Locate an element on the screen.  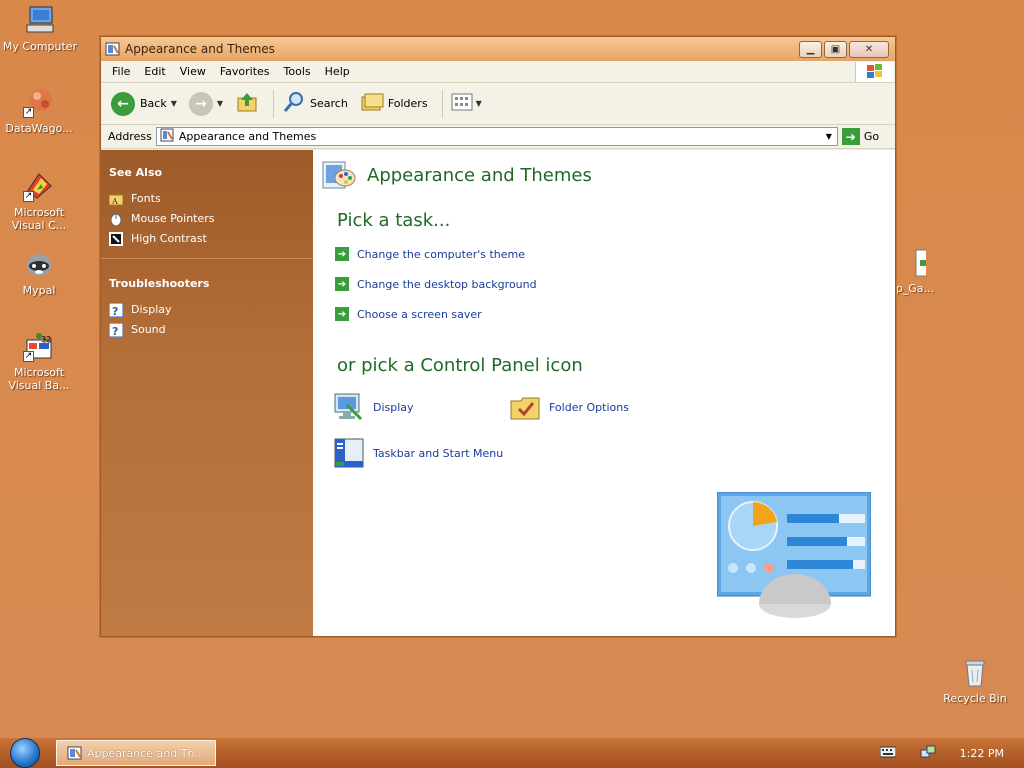
task-label: Change the desktop background is located at coordinates (447, 284).